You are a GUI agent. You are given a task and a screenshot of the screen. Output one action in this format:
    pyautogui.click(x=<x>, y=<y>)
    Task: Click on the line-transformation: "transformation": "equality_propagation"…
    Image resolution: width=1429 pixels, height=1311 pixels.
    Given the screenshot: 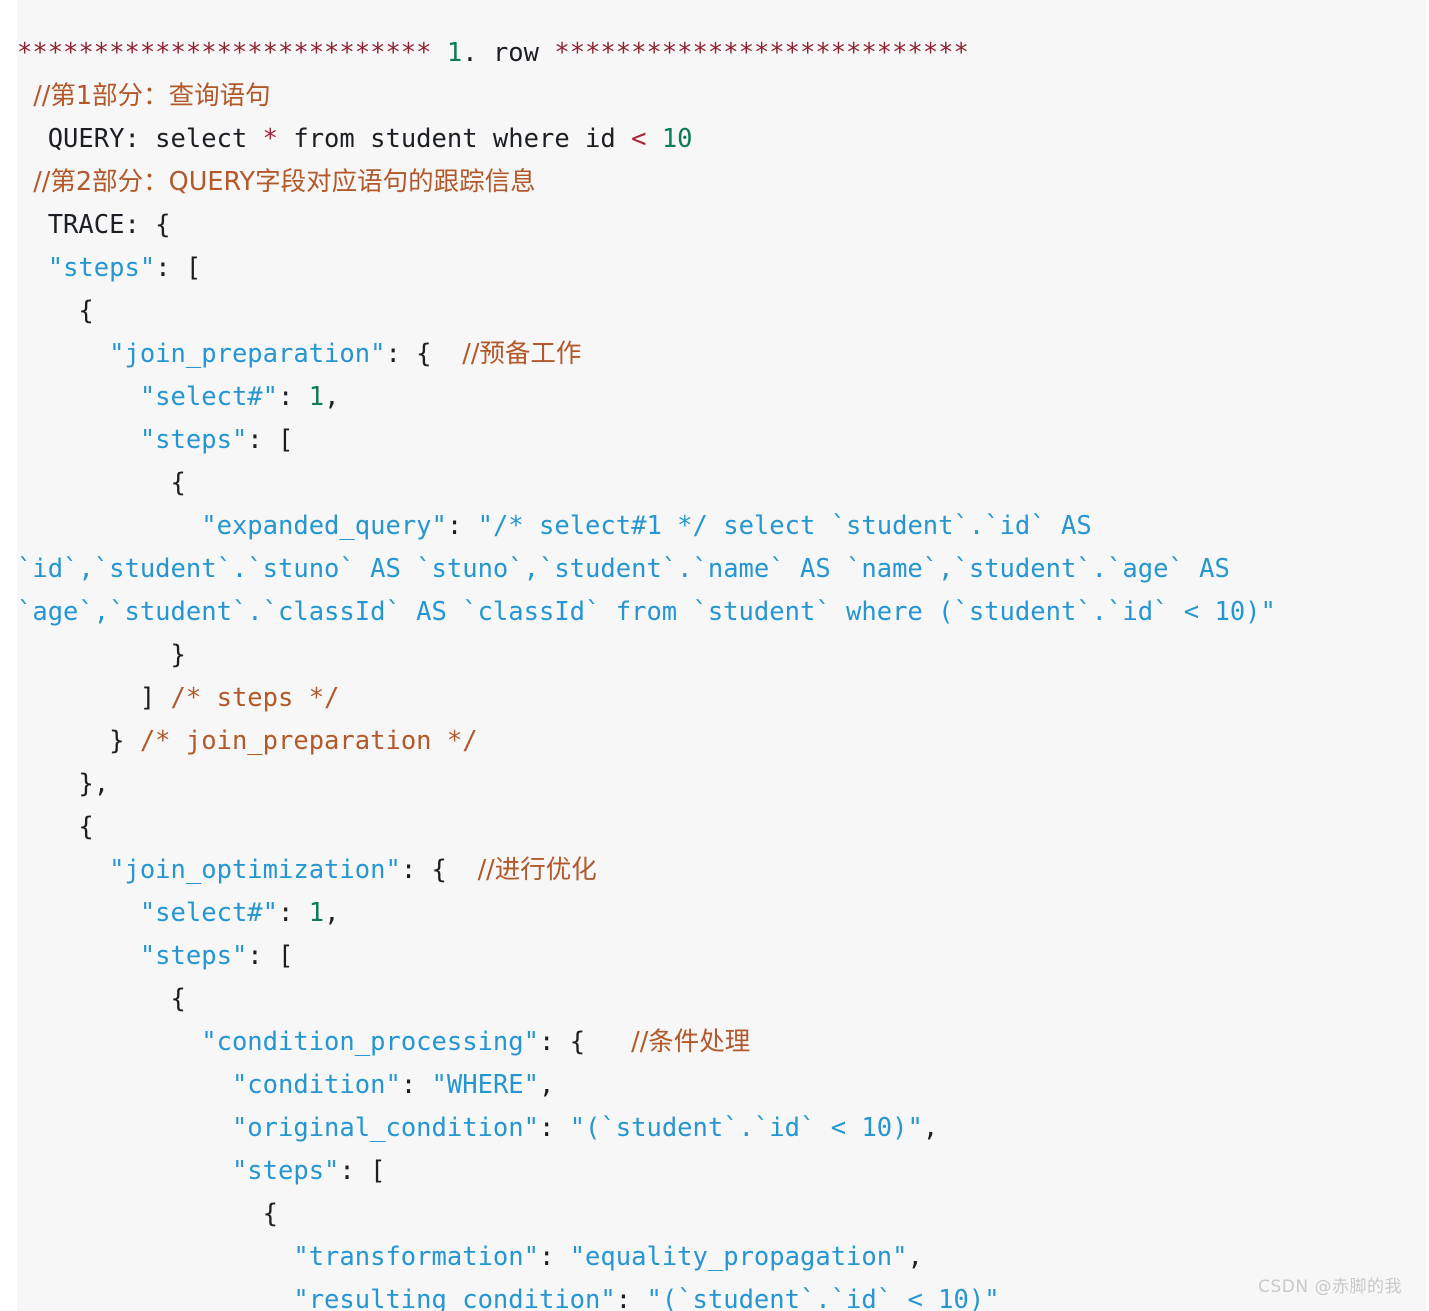 What is the action you would take?
    pyautogui.click(x=646, y=1257)
    